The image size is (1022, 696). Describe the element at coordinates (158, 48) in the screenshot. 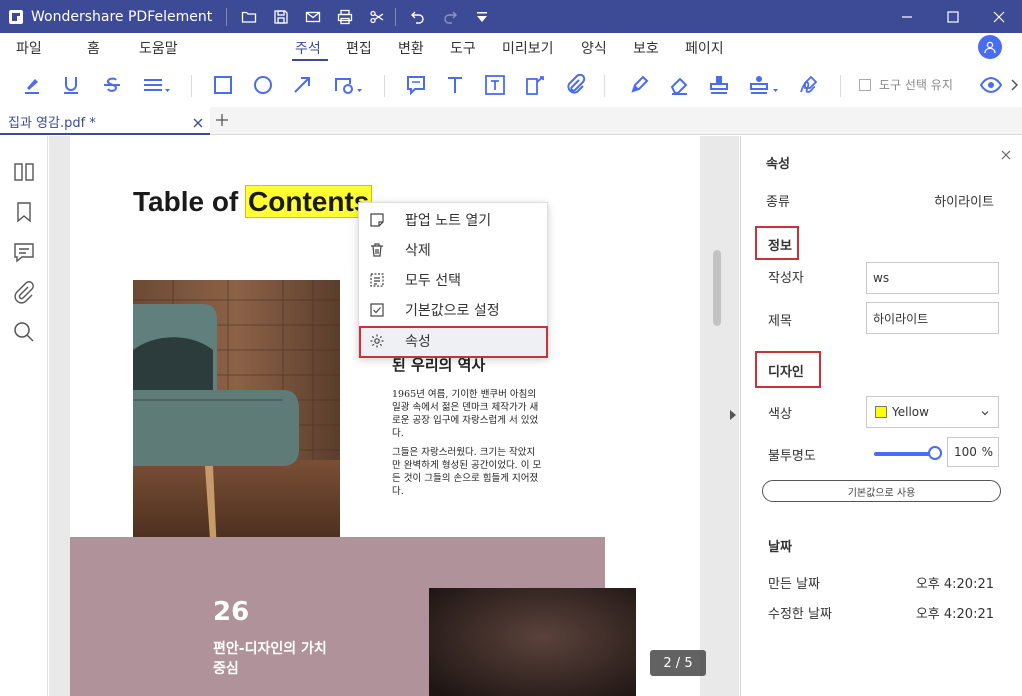

I see `menu-help: 도움말` at that location.